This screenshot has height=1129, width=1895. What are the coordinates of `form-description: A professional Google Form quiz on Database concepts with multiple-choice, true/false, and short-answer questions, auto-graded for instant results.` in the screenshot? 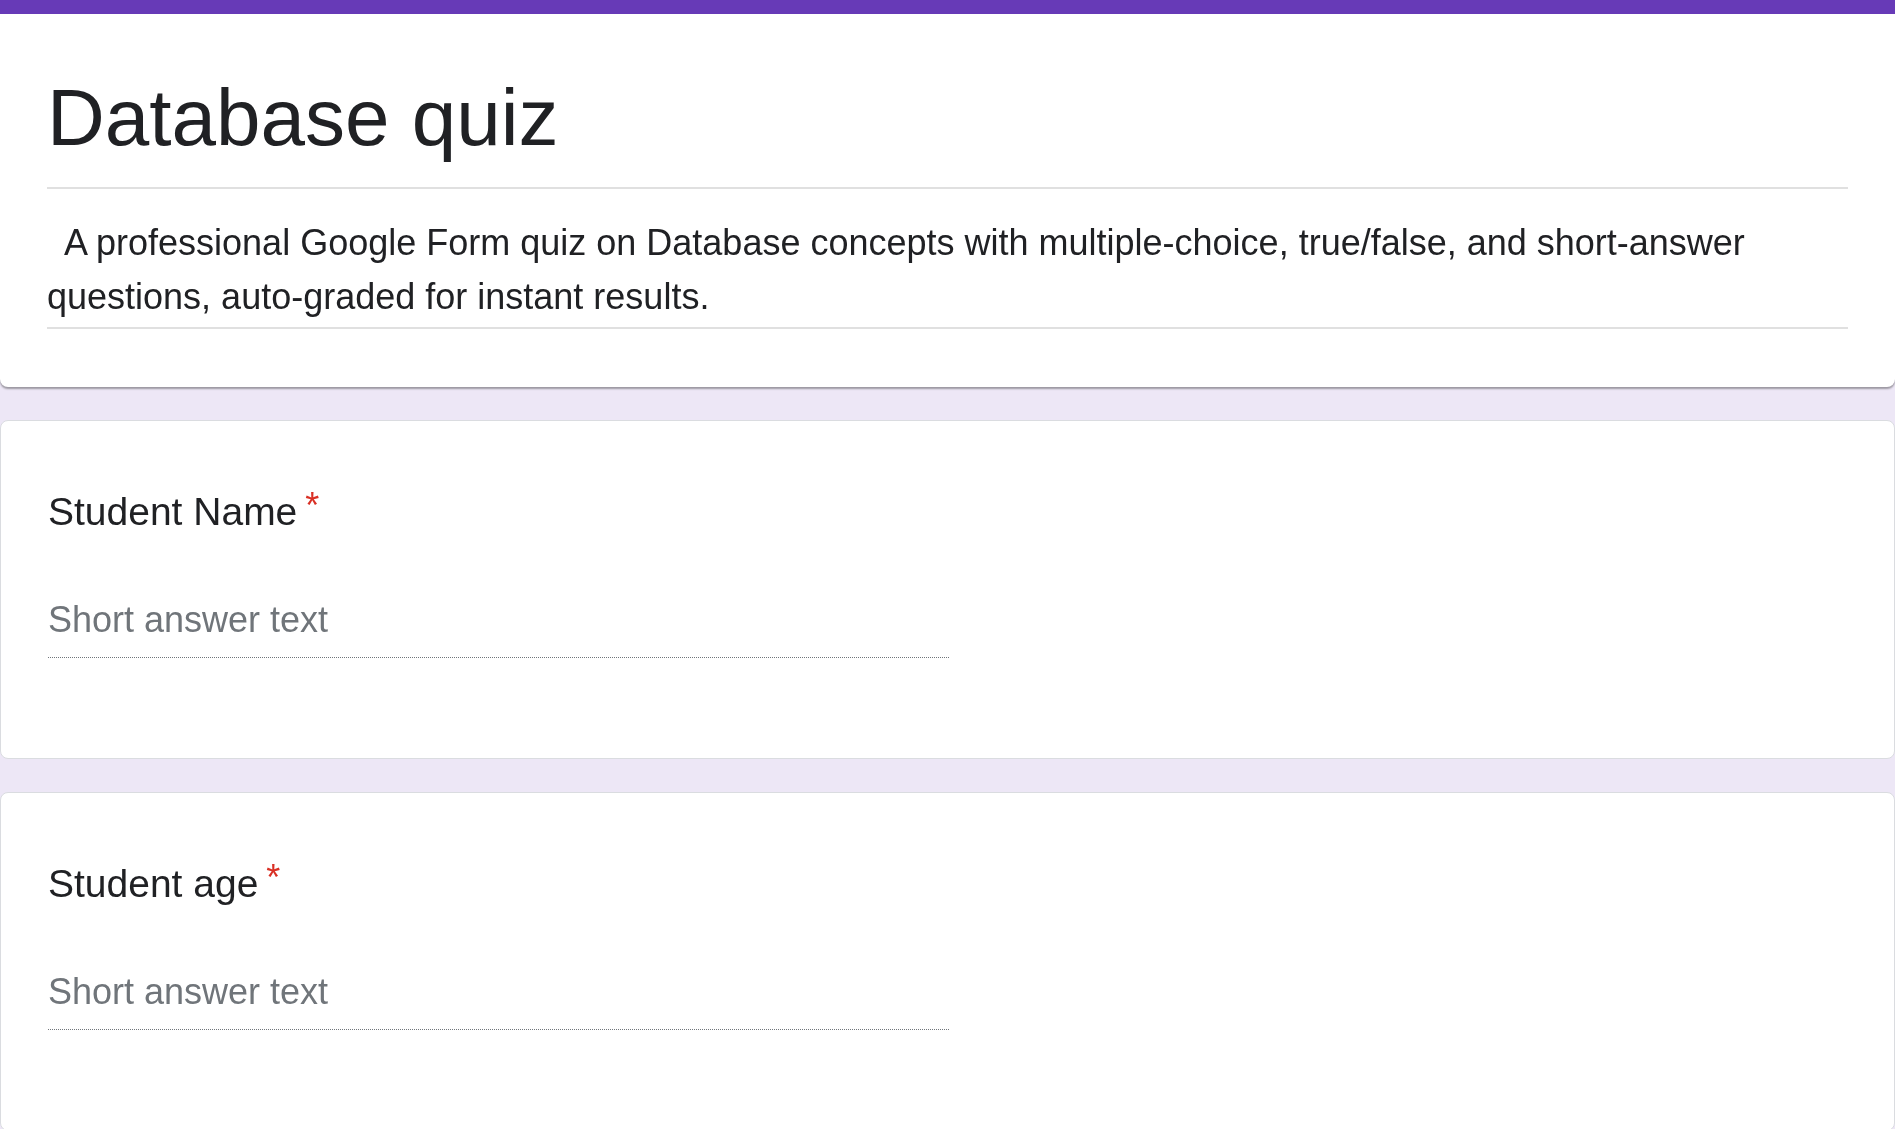 It's located at (896, 270).